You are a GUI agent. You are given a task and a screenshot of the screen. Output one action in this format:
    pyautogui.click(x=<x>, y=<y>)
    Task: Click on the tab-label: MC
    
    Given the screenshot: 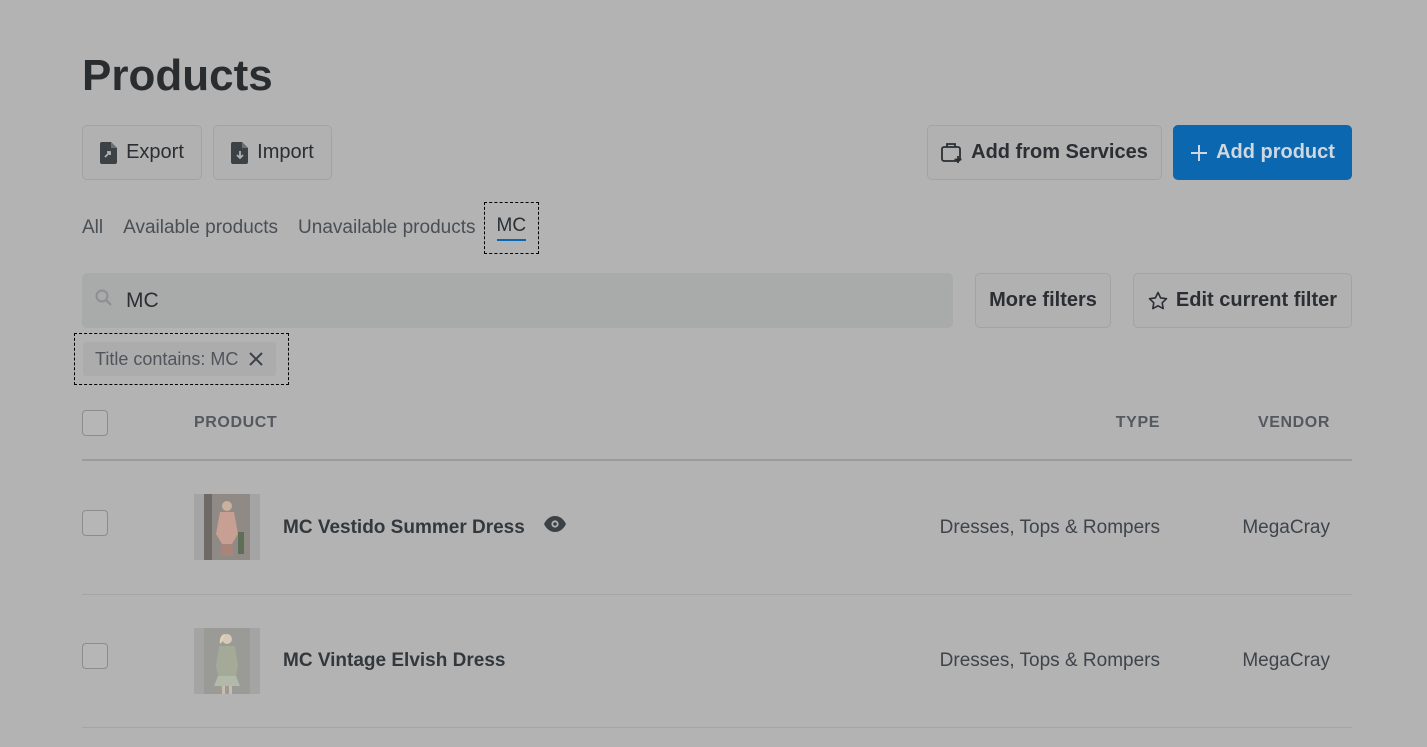 What is the action you would take?
    pyautogui.click(x=511, y=228)
    